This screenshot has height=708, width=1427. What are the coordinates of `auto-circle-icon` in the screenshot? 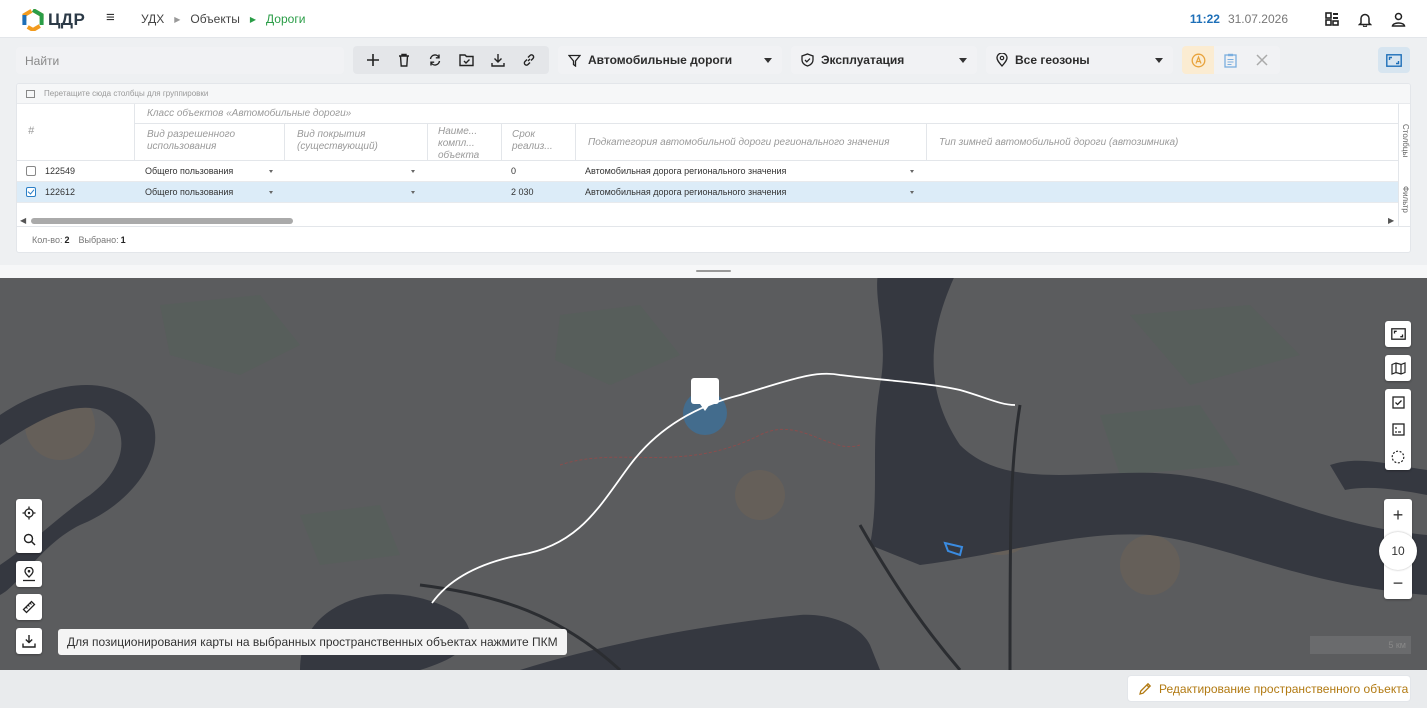 It's located at (1198, 60).